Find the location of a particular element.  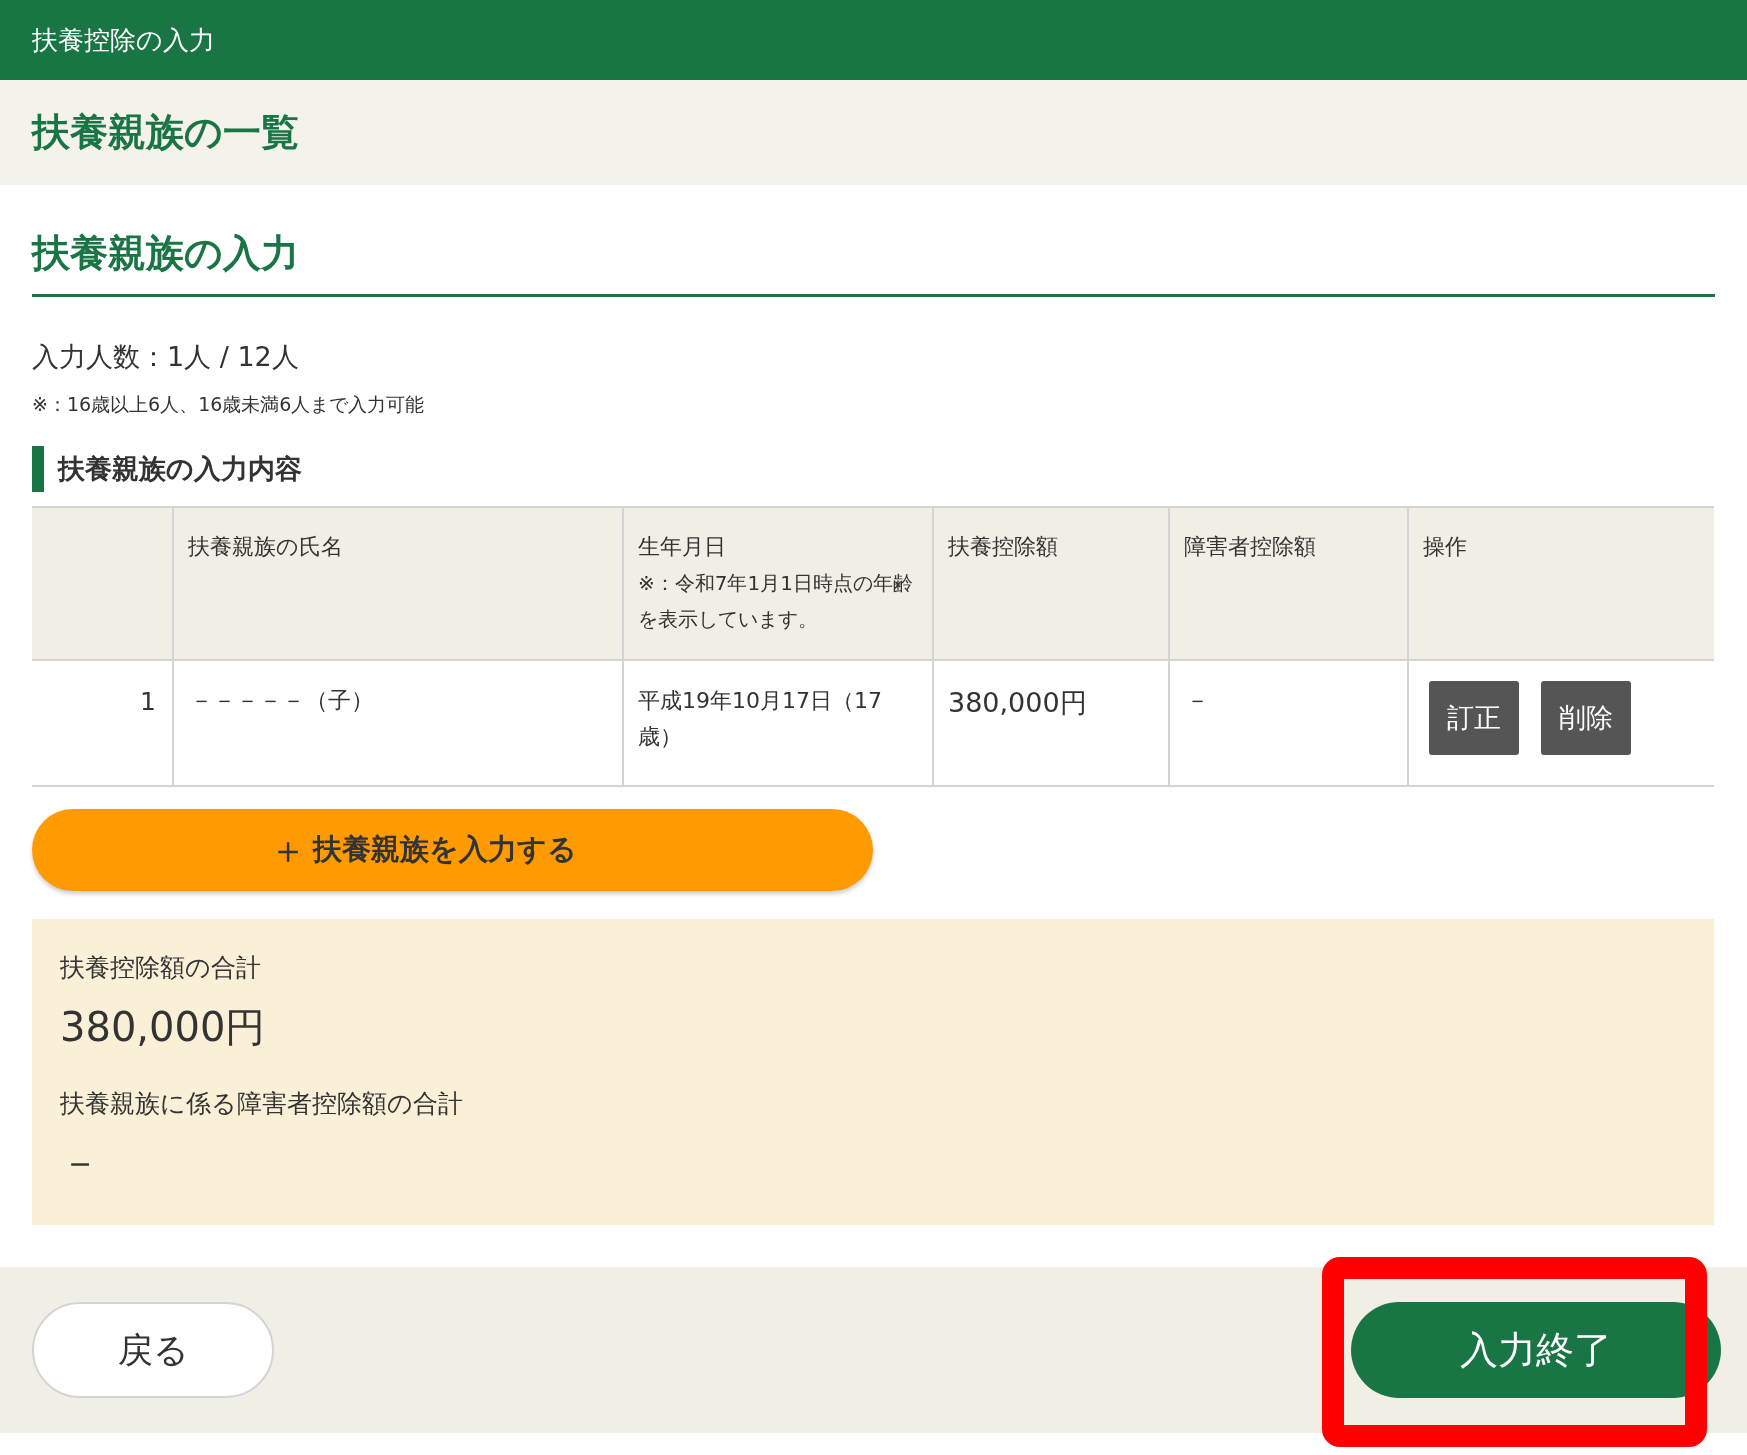

table-cell: 平成19年10月17日（17歳） is located at coordinates (778, 723).